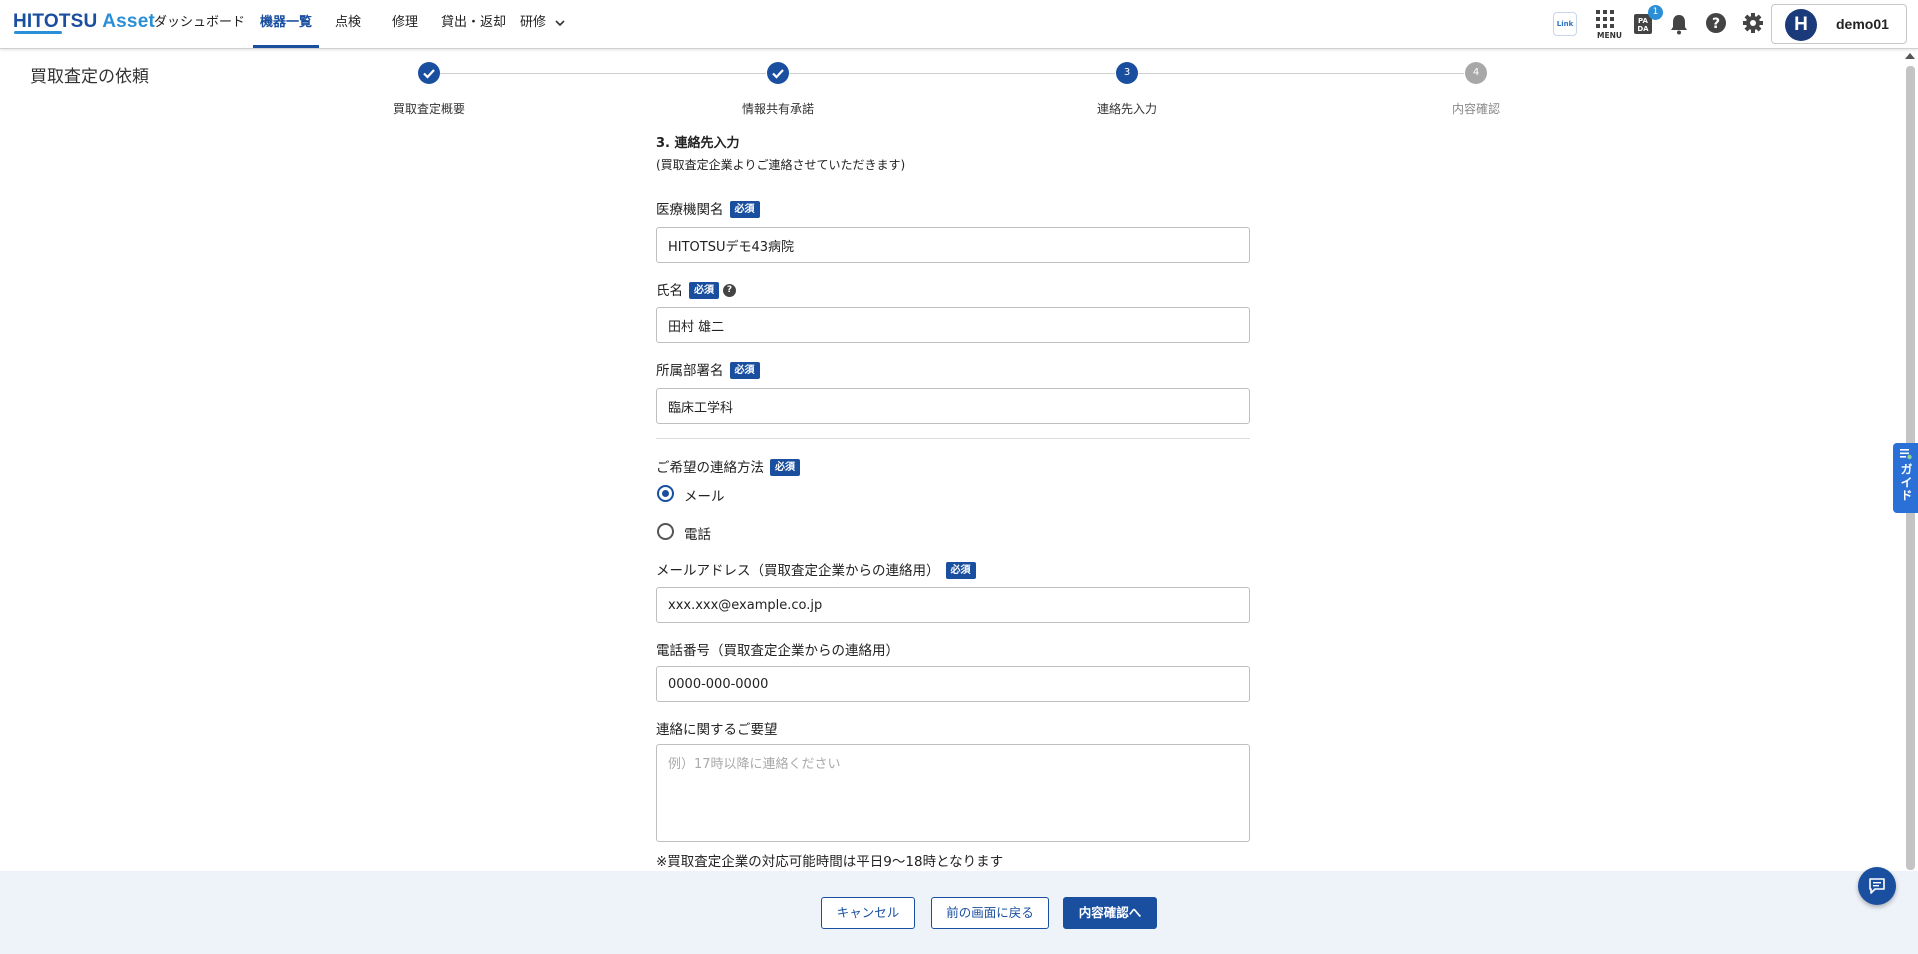  I want to click on radio-phone-control, so click(665, 531).